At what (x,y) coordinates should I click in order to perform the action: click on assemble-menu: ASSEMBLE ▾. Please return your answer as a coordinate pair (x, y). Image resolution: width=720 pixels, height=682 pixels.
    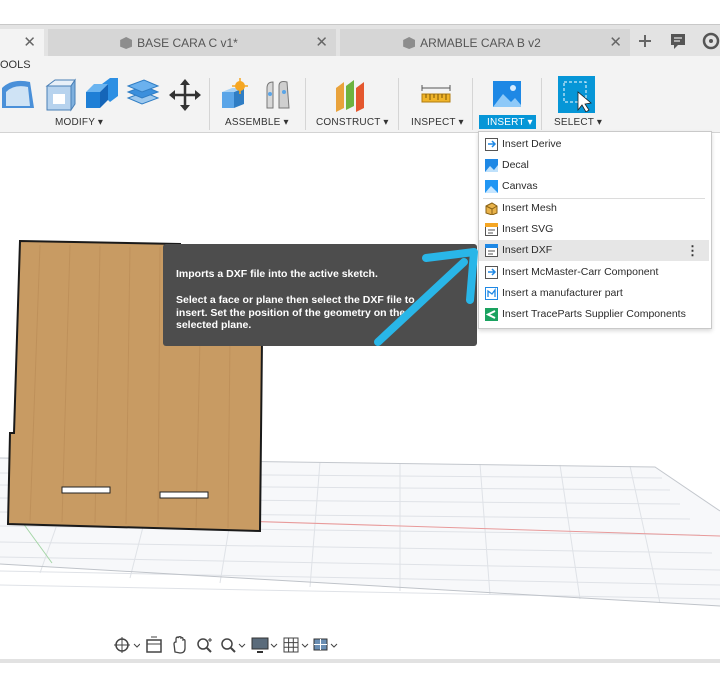
    Looking at the image, I should click on (257, 122).